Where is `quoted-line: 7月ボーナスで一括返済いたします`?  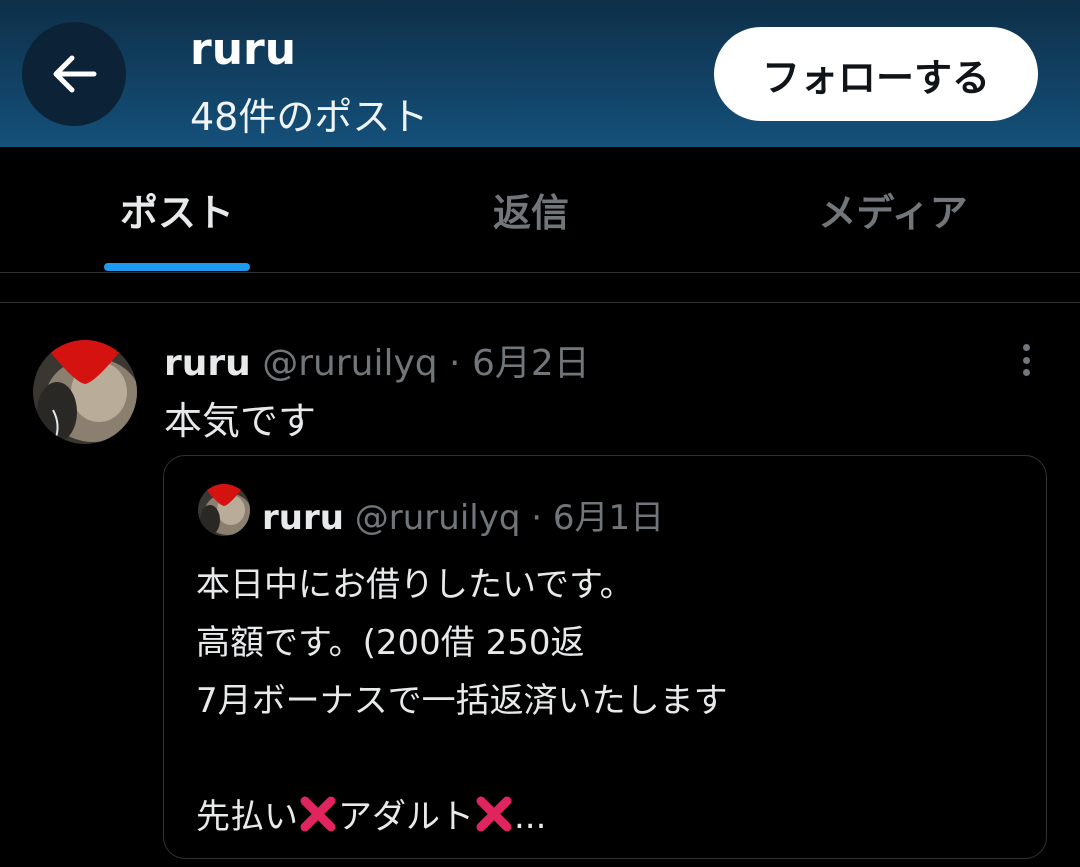 quoted-line: 7月ボーナスで一括返済いたします is located at coordinates (462, 701).